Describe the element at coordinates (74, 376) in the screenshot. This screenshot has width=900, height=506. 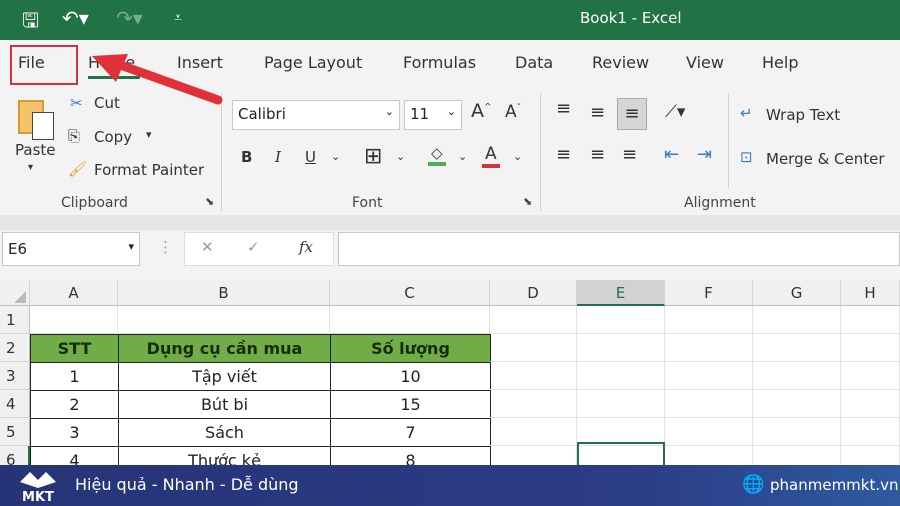
I see `table-cell: 1` at that location.